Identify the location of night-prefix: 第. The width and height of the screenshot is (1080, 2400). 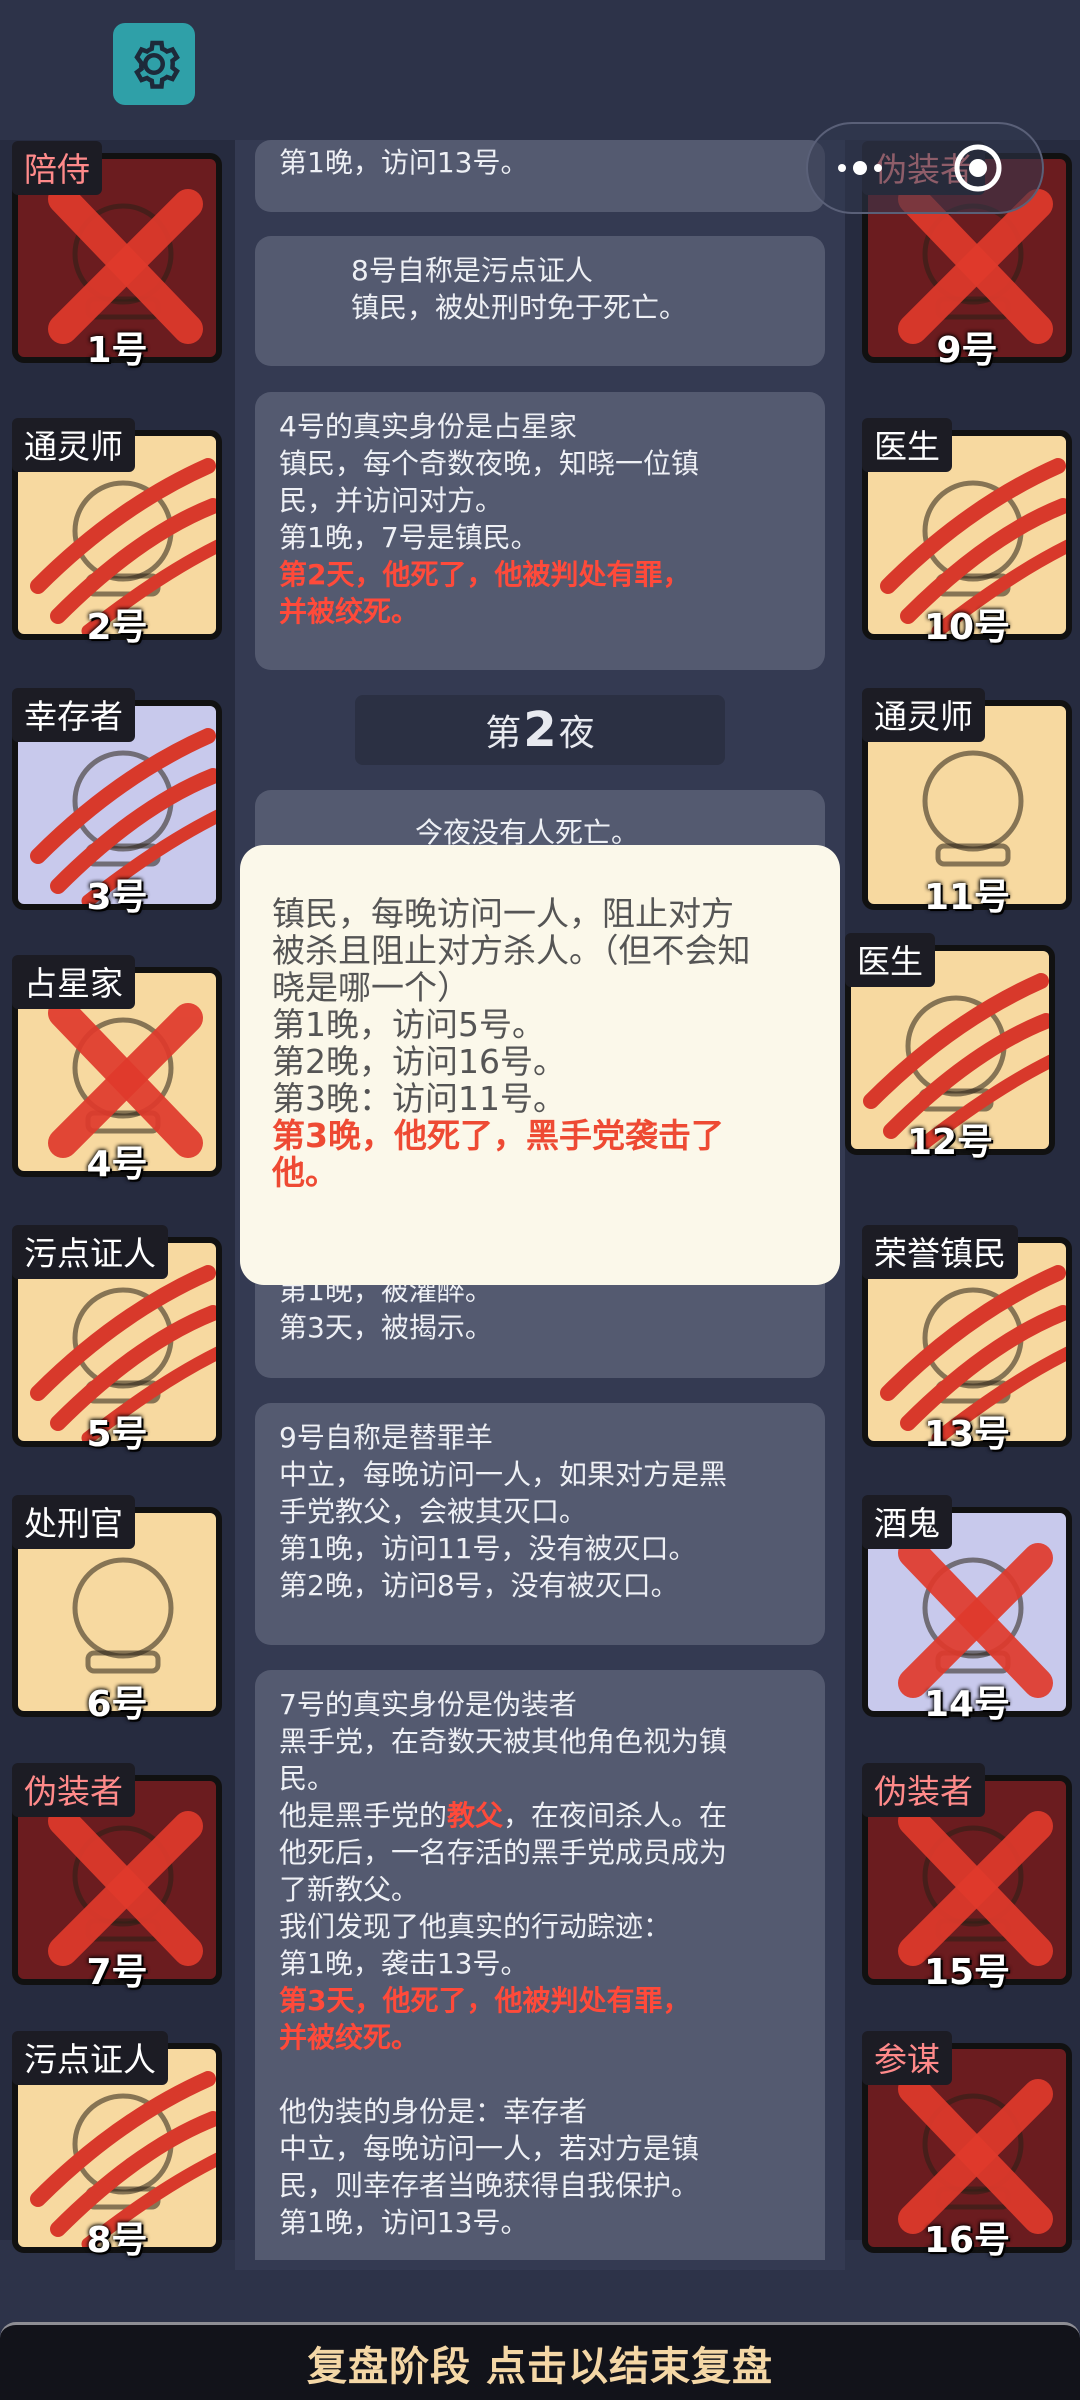
(503, 733).